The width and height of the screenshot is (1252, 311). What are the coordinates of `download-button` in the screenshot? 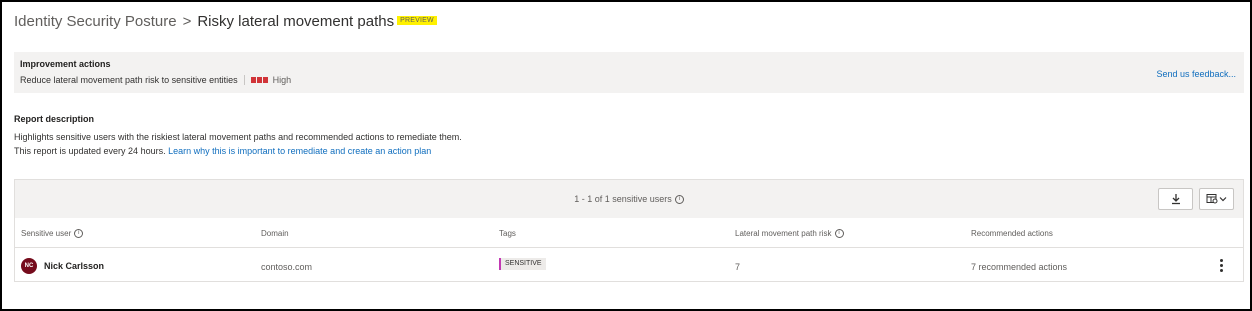 It's located at (1175, 199).